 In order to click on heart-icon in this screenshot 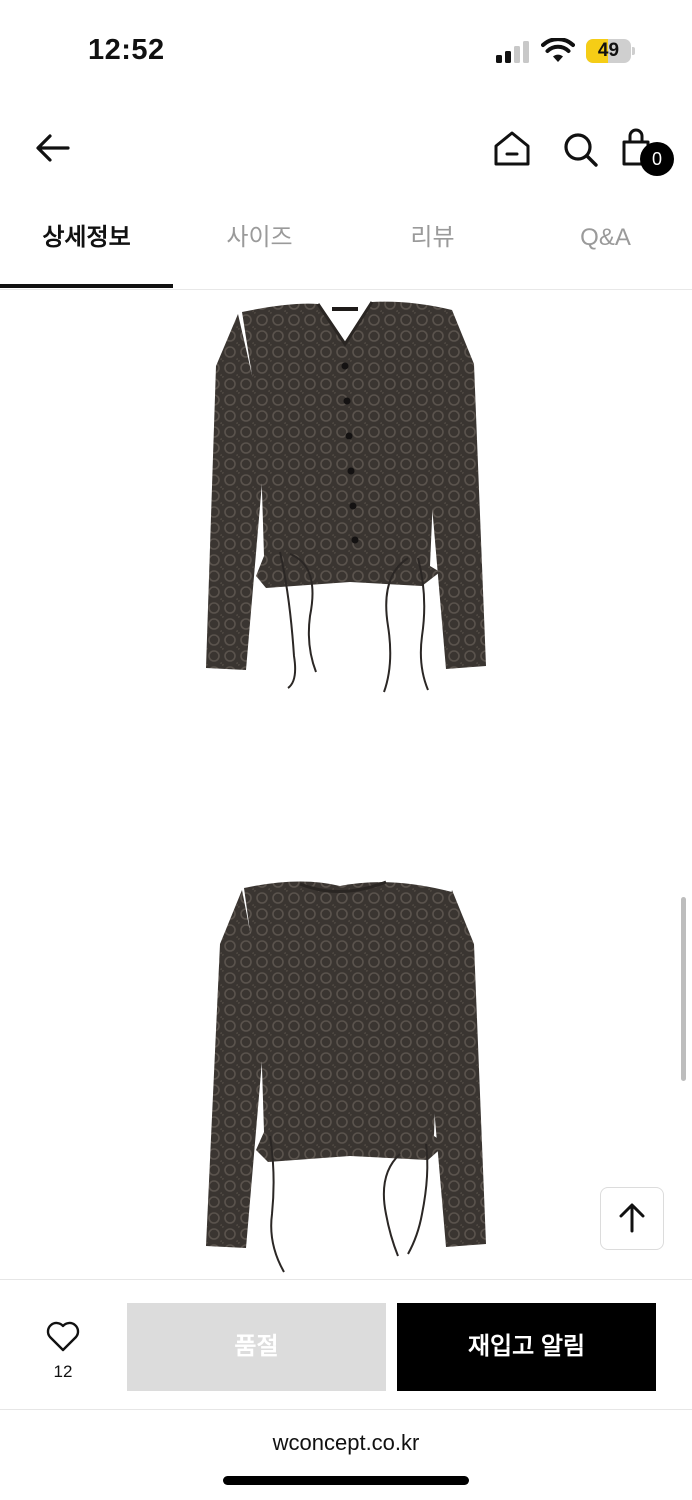, I will do `click(63, 1336)`.